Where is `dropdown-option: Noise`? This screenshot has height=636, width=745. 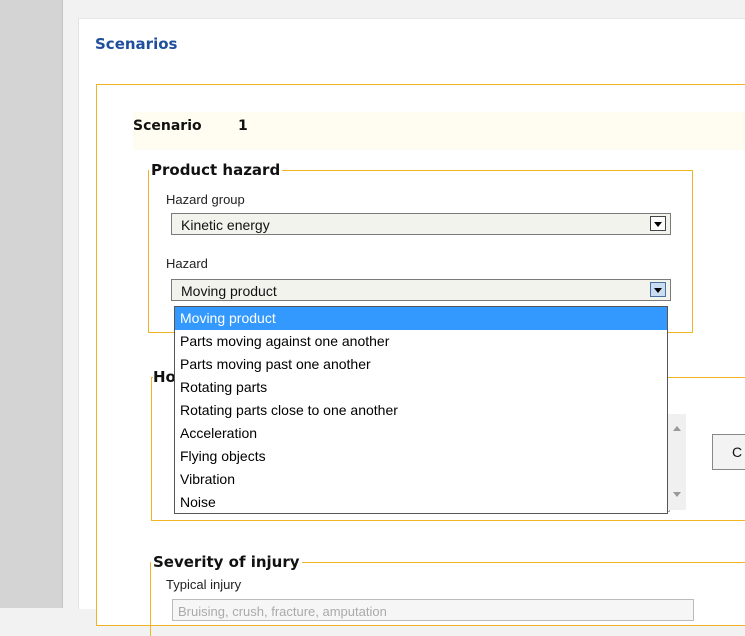
dropdown-option: Noise is located at coordinates (421, 502).